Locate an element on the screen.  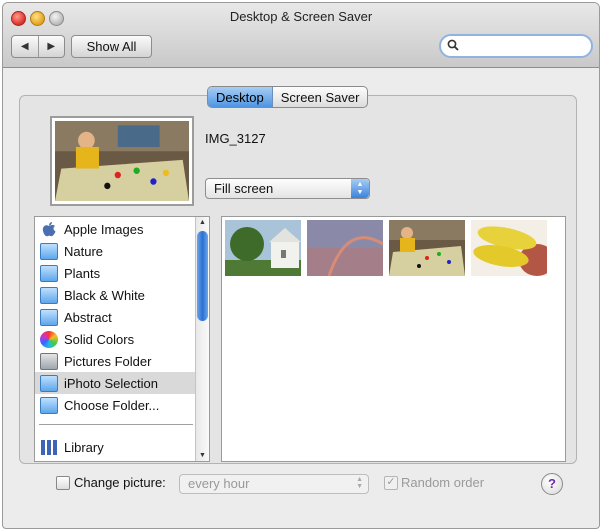
tab-desktop: Desktop is located at coordinates (240, 97).